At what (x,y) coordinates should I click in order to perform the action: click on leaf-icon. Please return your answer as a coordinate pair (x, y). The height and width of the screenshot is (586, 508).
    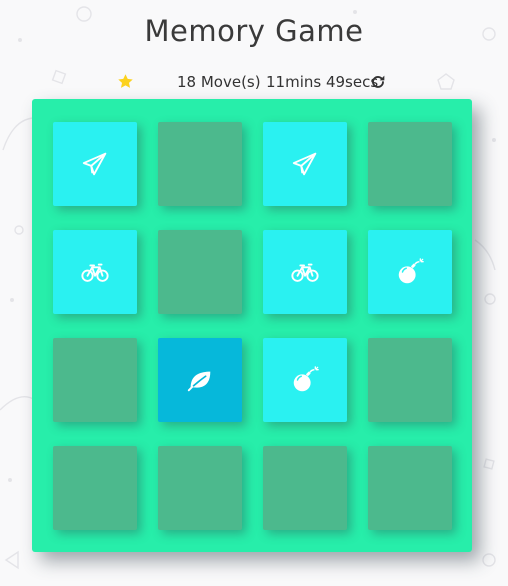
    Looking at the image, I should click on (200, 380).